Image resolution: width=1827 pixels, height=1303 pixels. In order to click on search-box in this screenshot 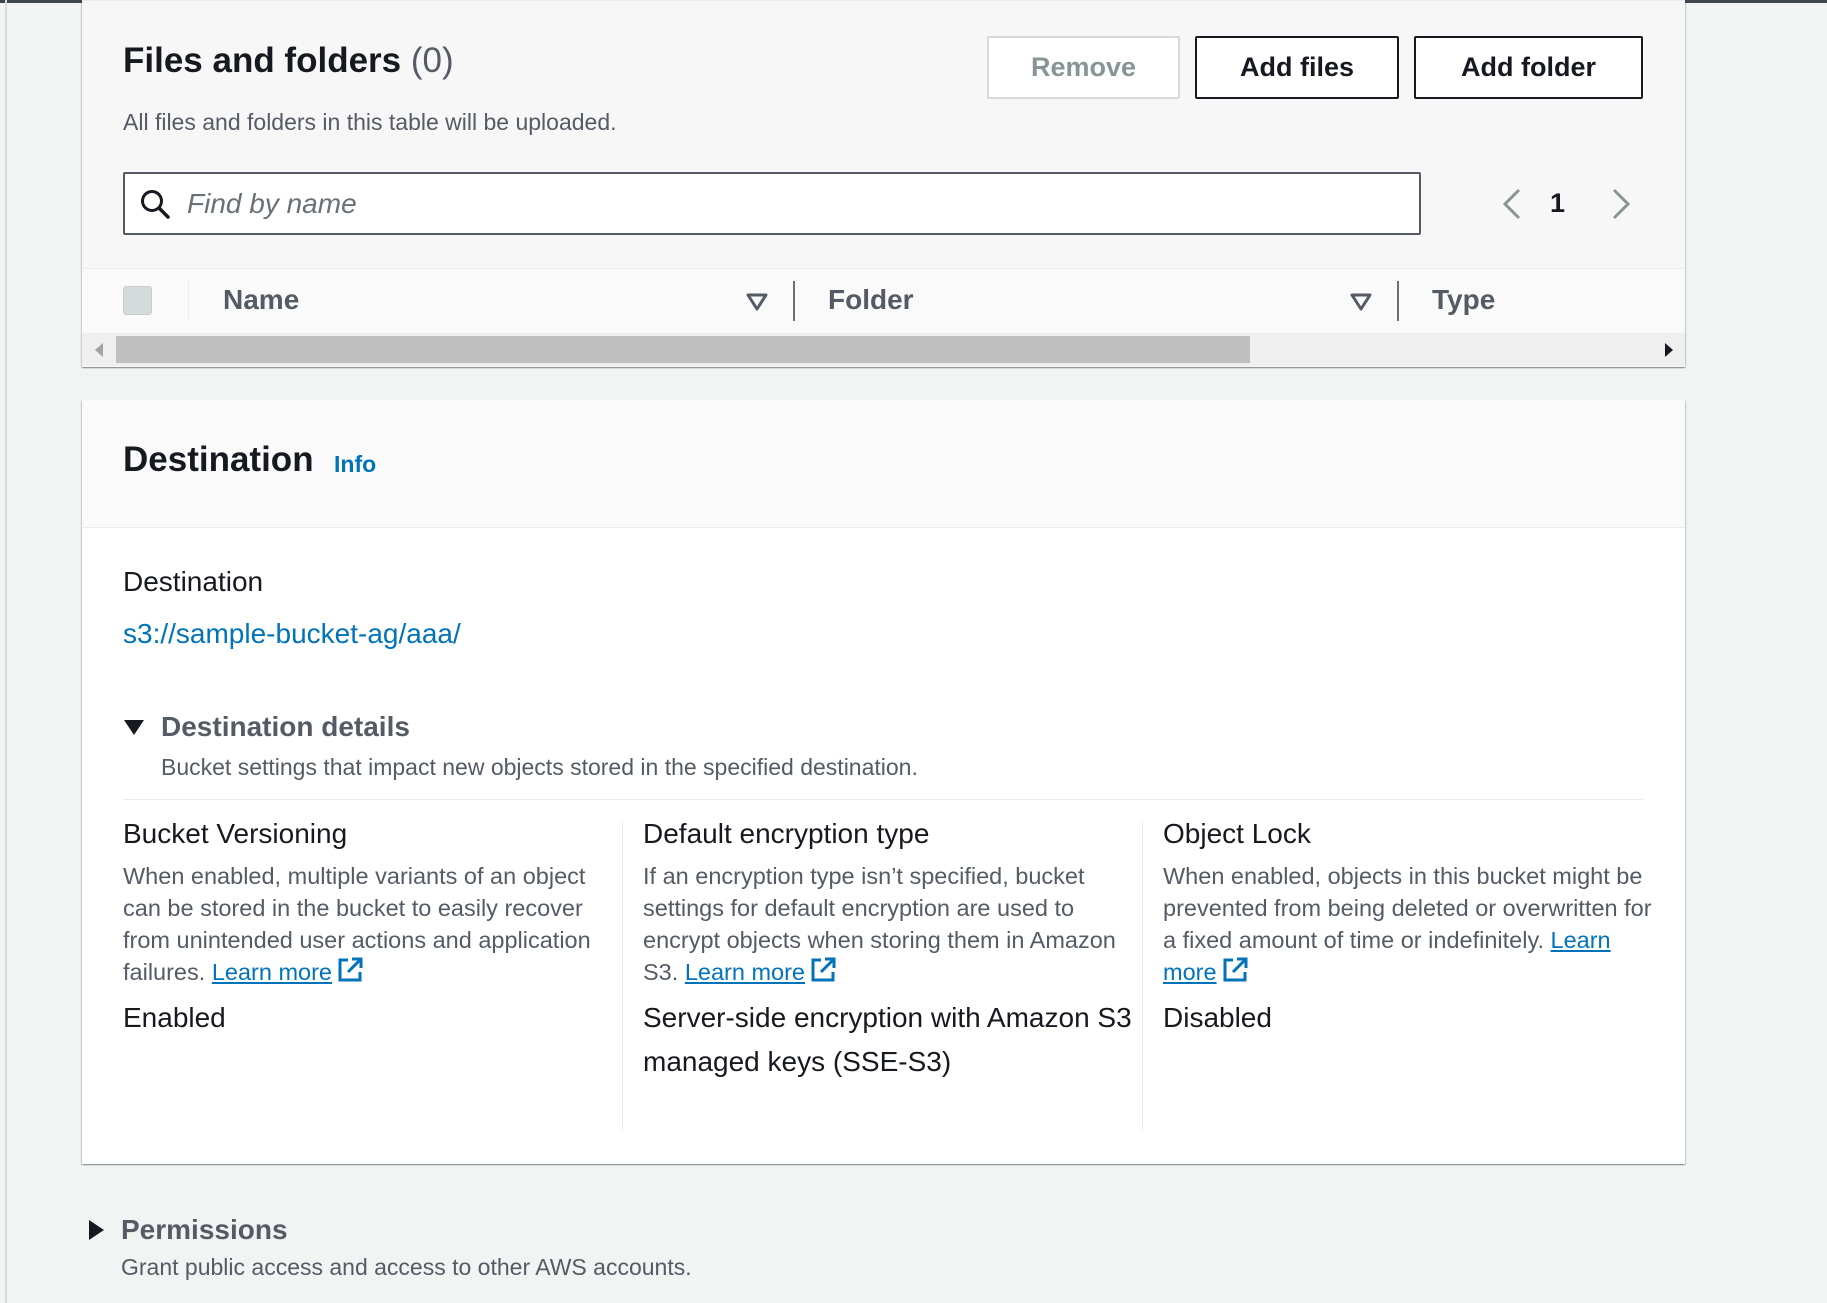, I will do `click(772, 203)`.